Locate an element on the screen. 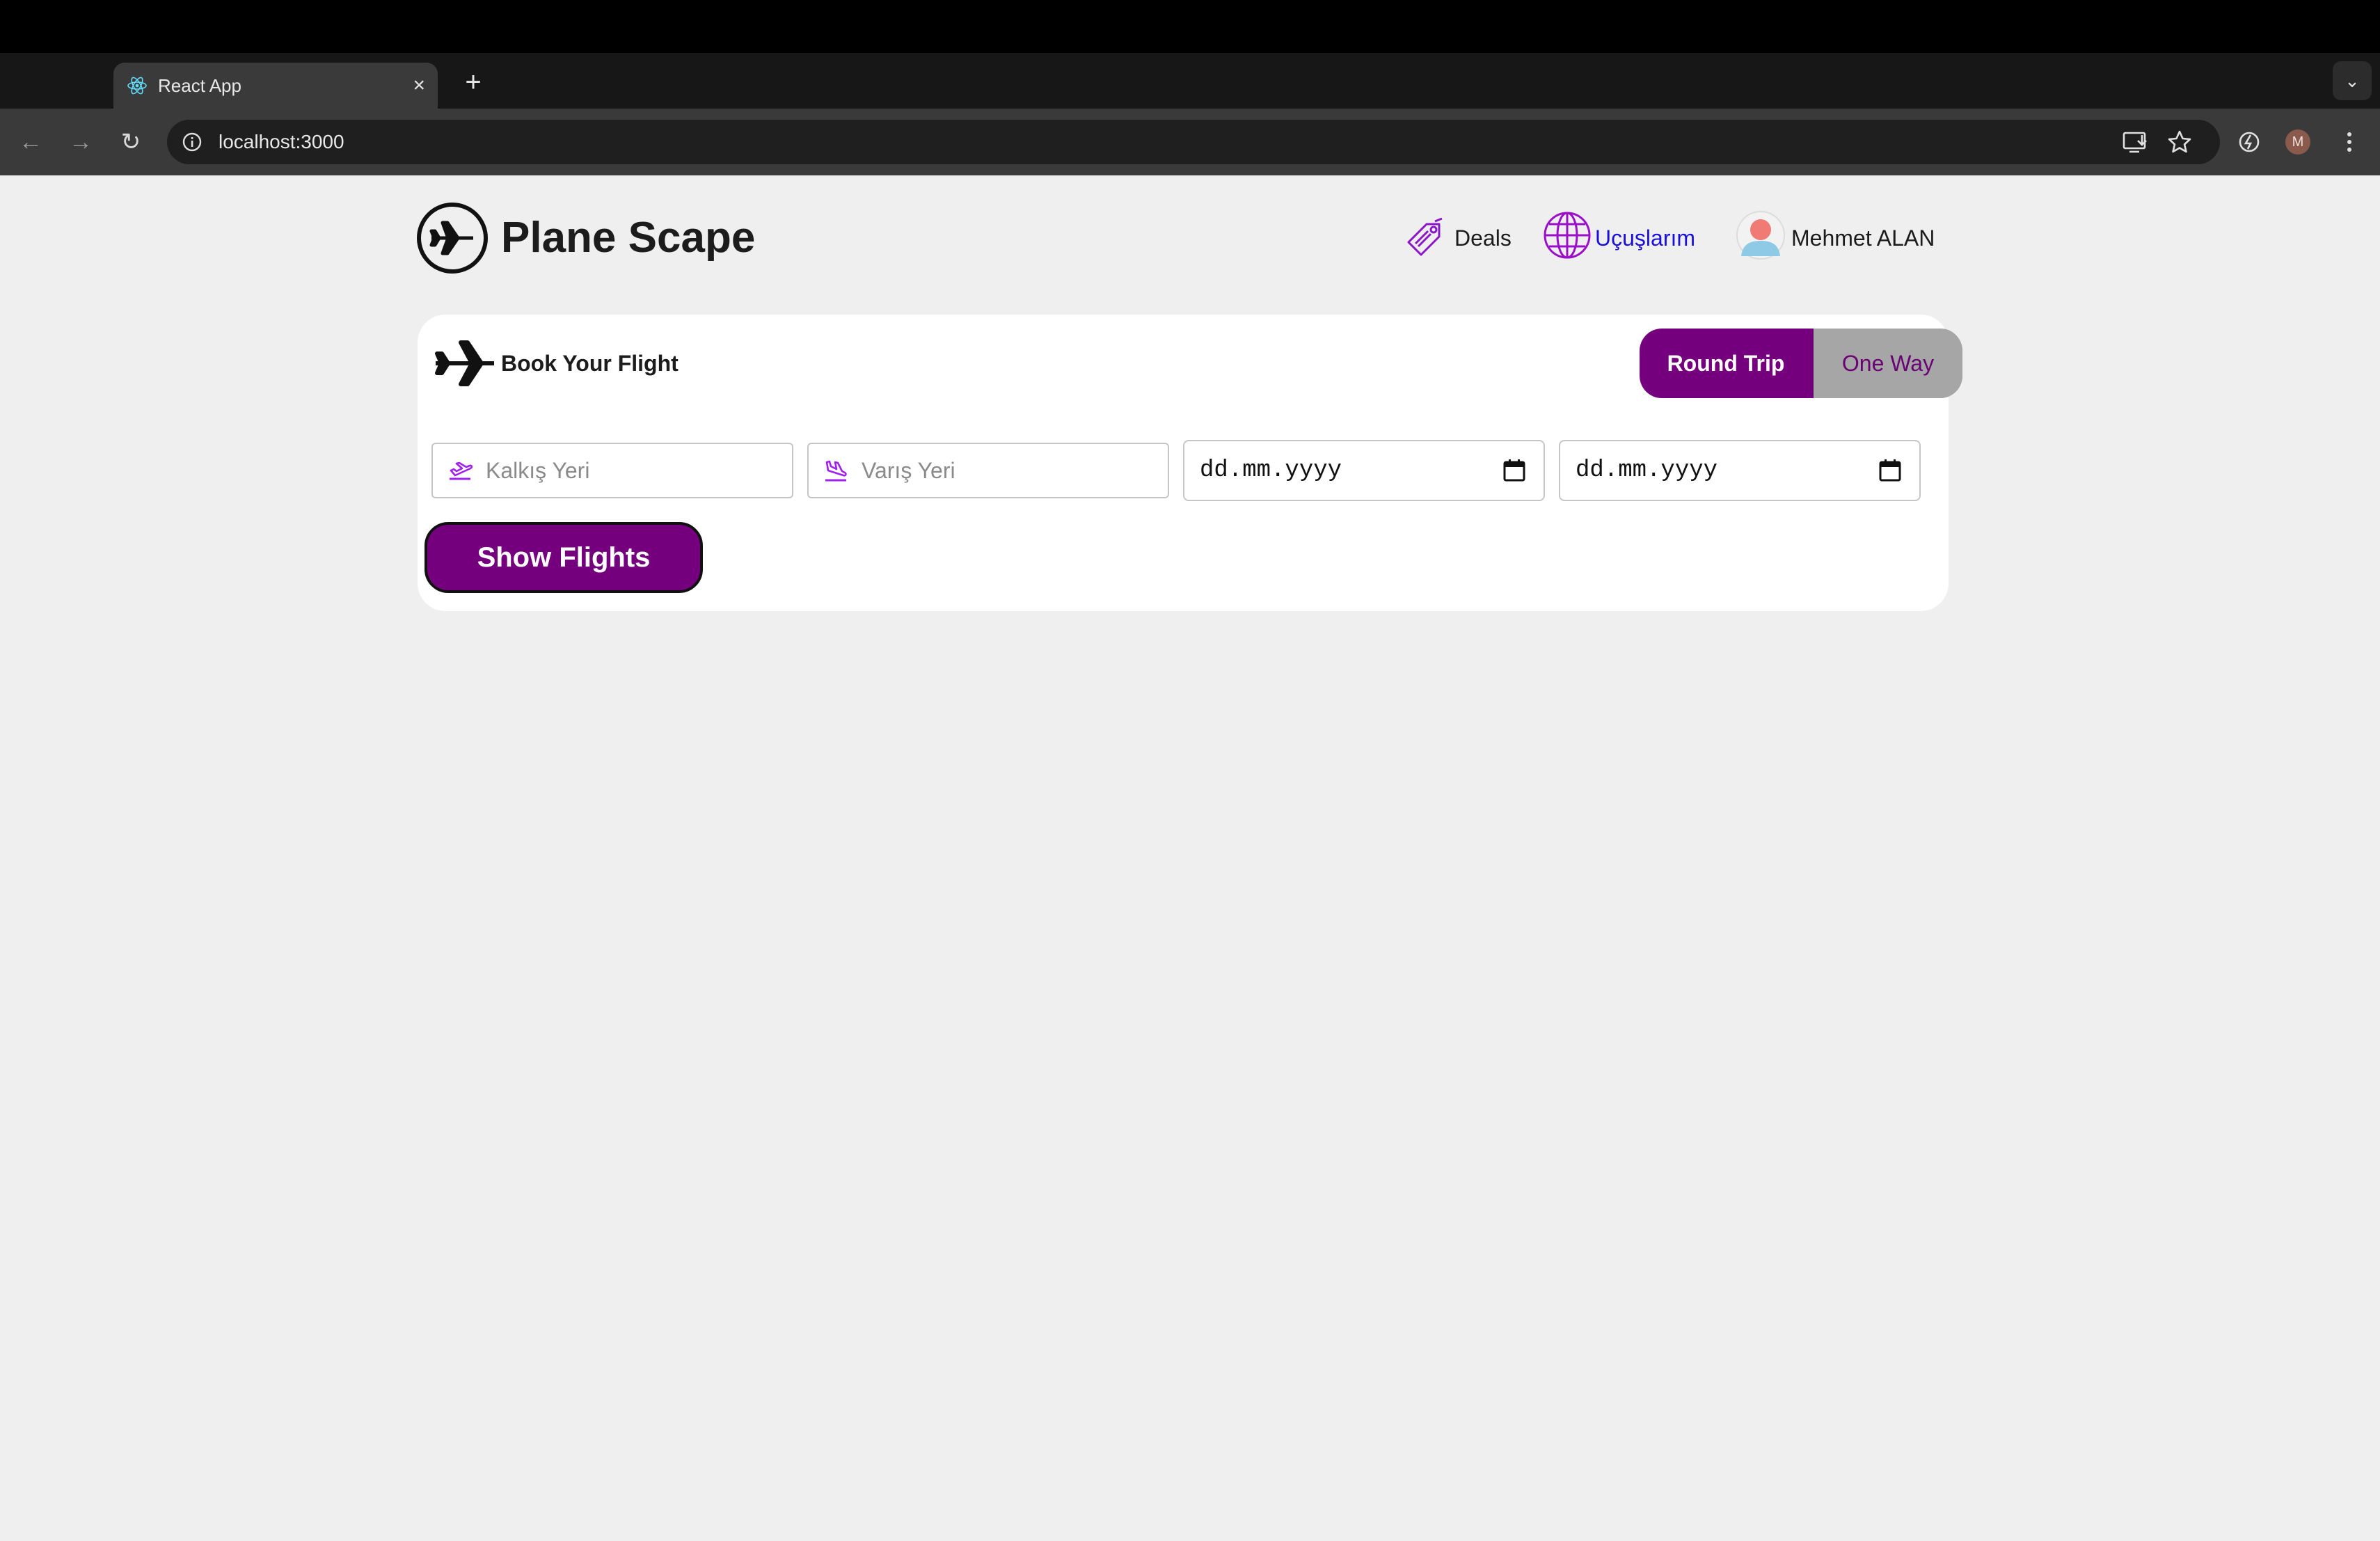 Image resolution: width=2380 pixels, height=1541 pixels. arrival-input is located at coordinates (1008, 470).